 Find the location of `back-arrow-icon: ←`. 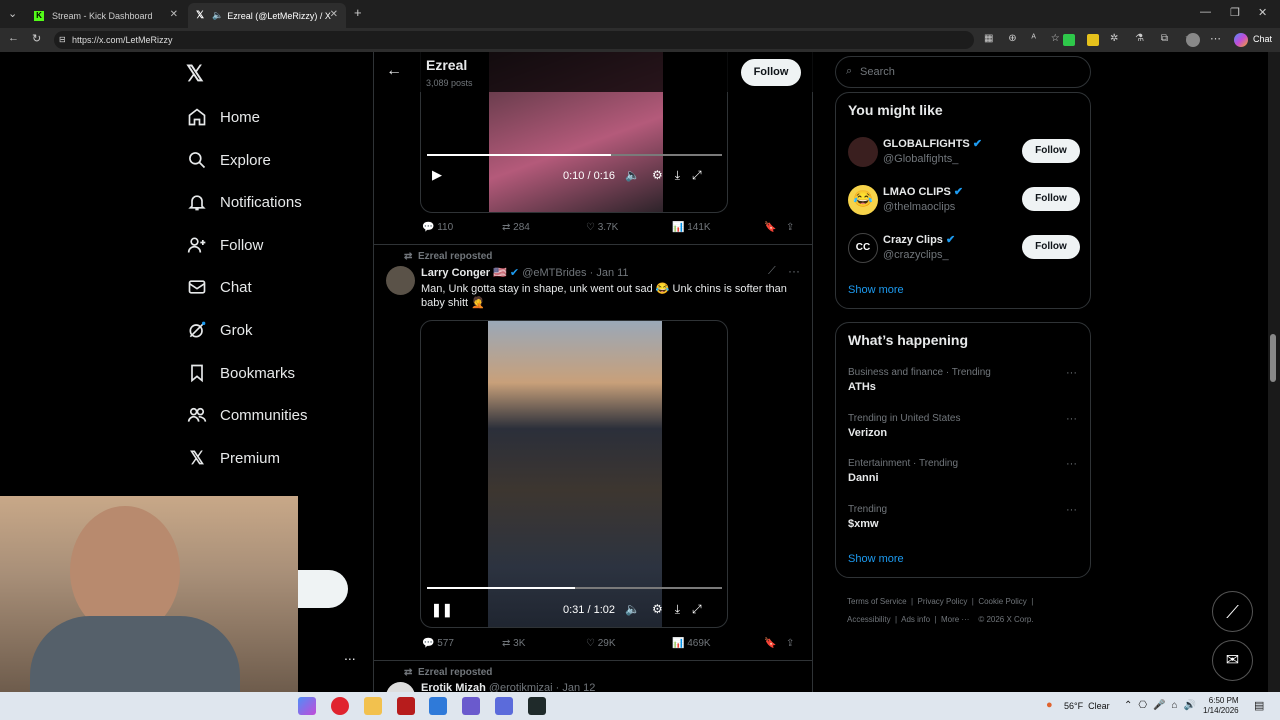

back-arrow-icon: ← is located at coordinates (394, 71).